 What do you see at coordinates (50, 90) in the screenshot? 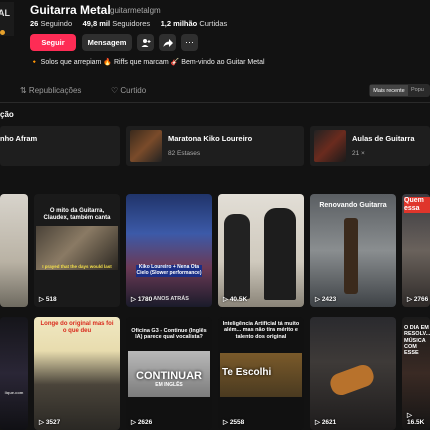
I see `tab-republicacoes: ⇅ Republicações` at bounding box center [50, 90].